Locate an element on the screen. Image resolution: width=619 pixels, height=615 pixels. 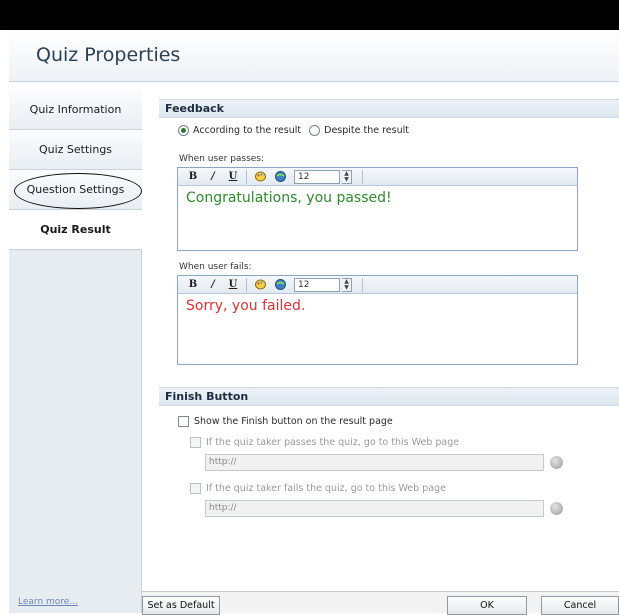
fail-url-input: http:// is located at coordinates (374, 508).